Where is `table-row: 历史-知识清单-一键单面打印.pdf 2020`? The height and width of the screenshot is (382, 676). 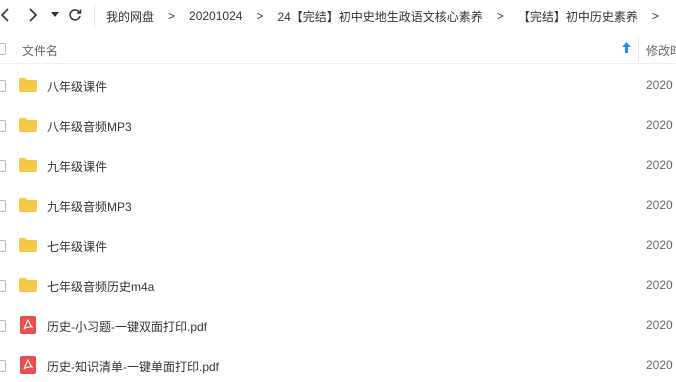
table-row: 历史-知识清单-一键单面打印.pdf 2020 is located at coordinates (338, 364).